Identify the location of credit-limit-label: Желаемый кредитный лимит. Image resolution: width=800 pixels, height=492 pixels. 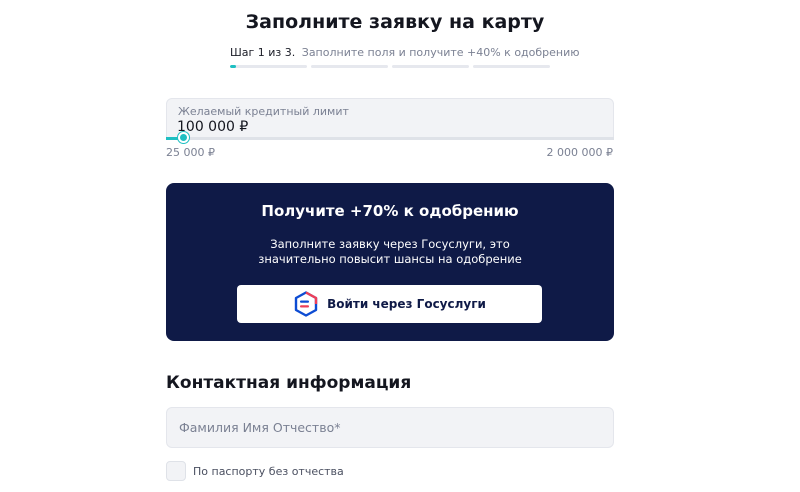
(263, 111).